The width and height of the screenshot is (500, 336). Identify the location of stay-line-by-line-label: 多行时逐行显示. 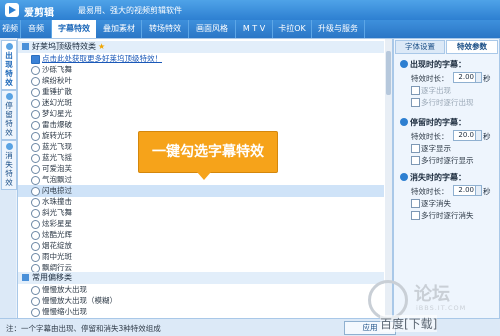
(447, 160).